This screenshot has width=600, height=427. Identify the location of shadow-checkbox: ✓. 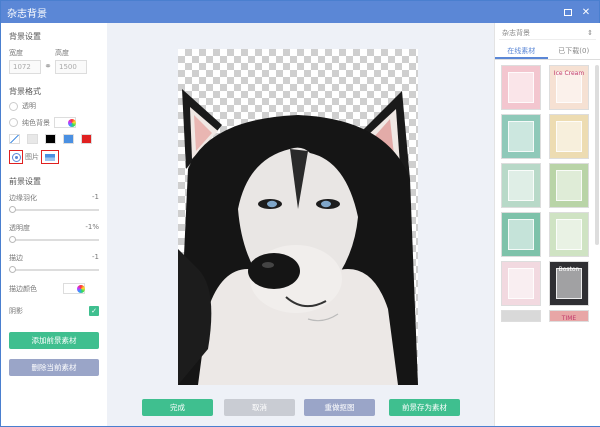
(94, 311).